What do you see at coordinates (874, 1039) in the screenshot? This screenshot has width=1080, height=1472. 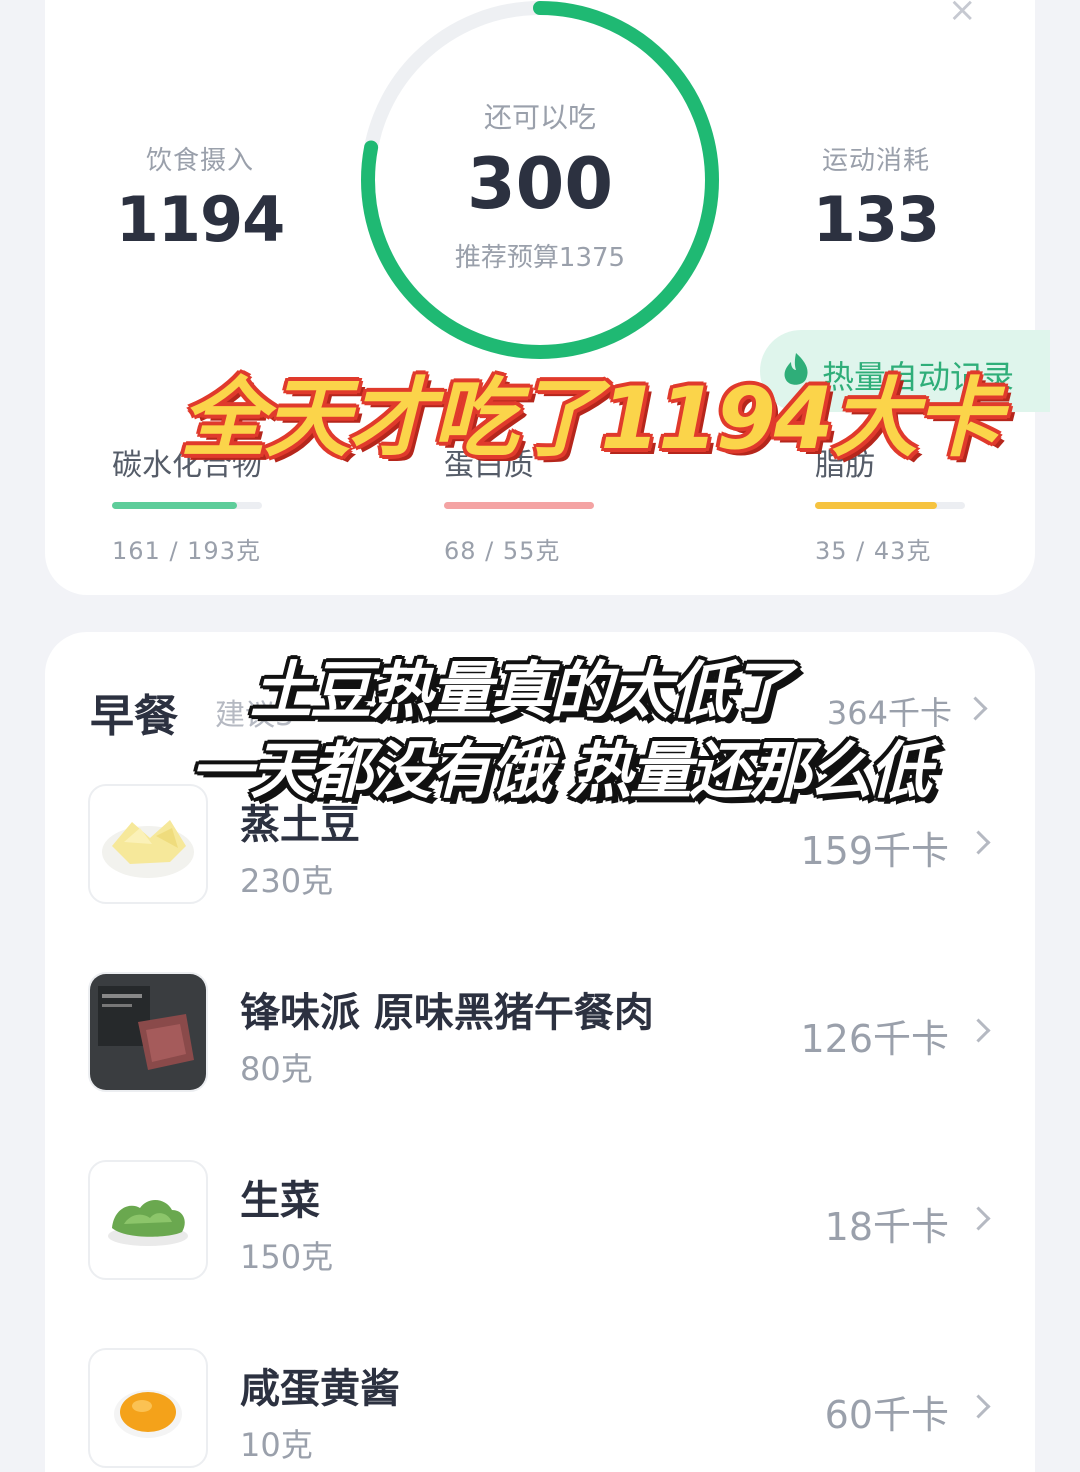 I see `food-kcal: 126千卡` at bounding box center [874, 1039].